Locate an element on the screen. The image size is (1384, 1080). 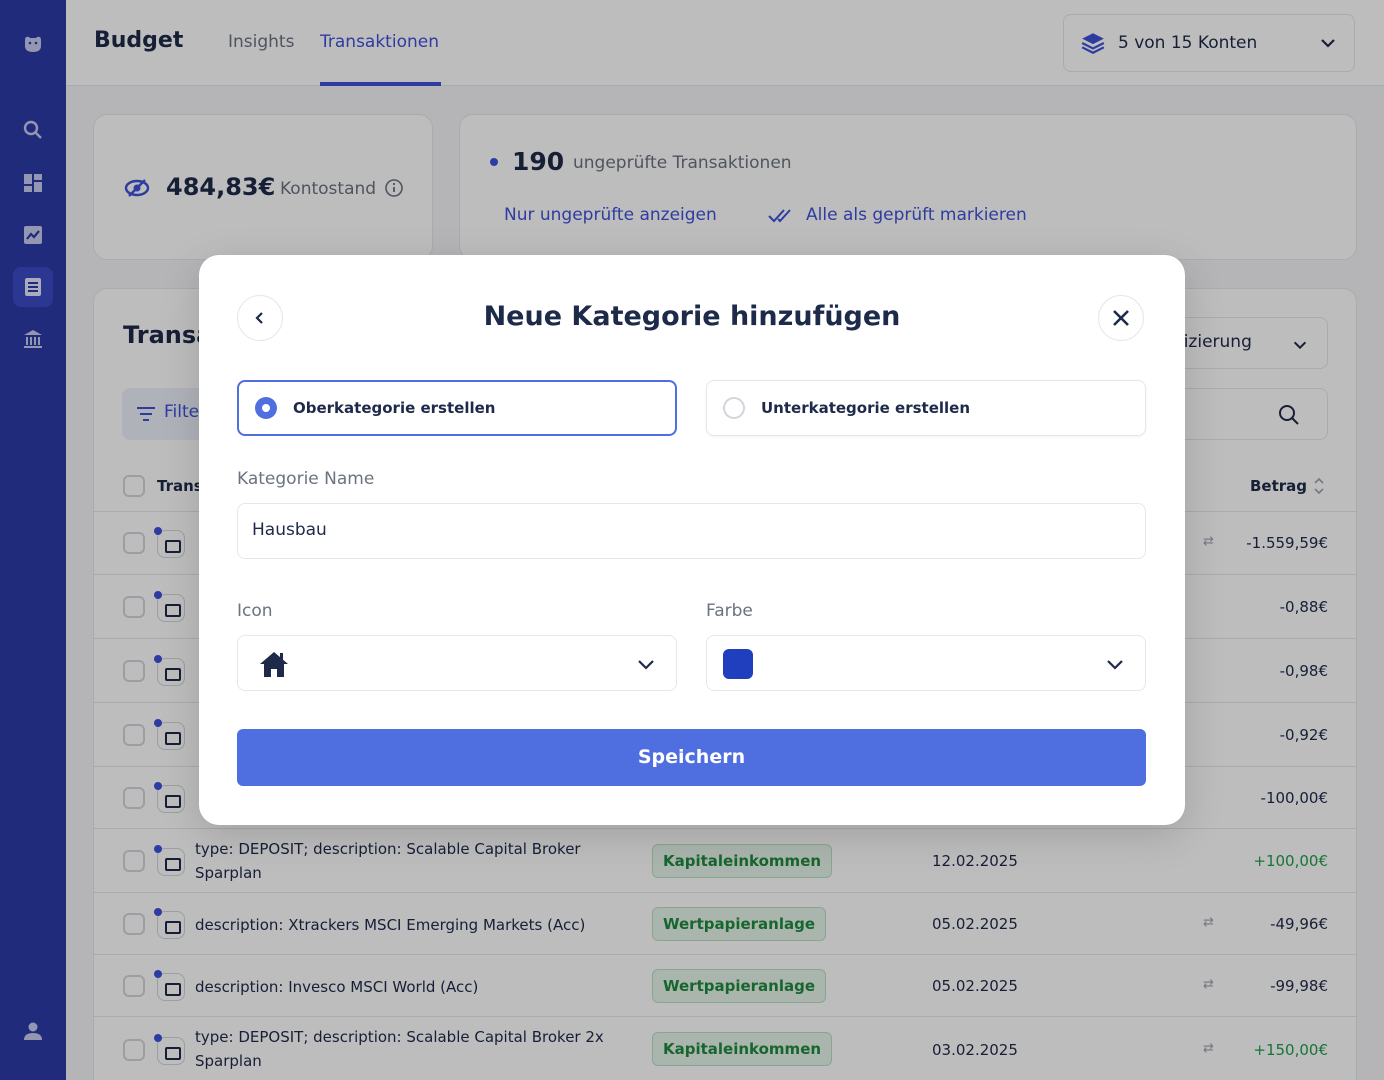
color-field-label: Farbe is located at coordinates (729, 611).